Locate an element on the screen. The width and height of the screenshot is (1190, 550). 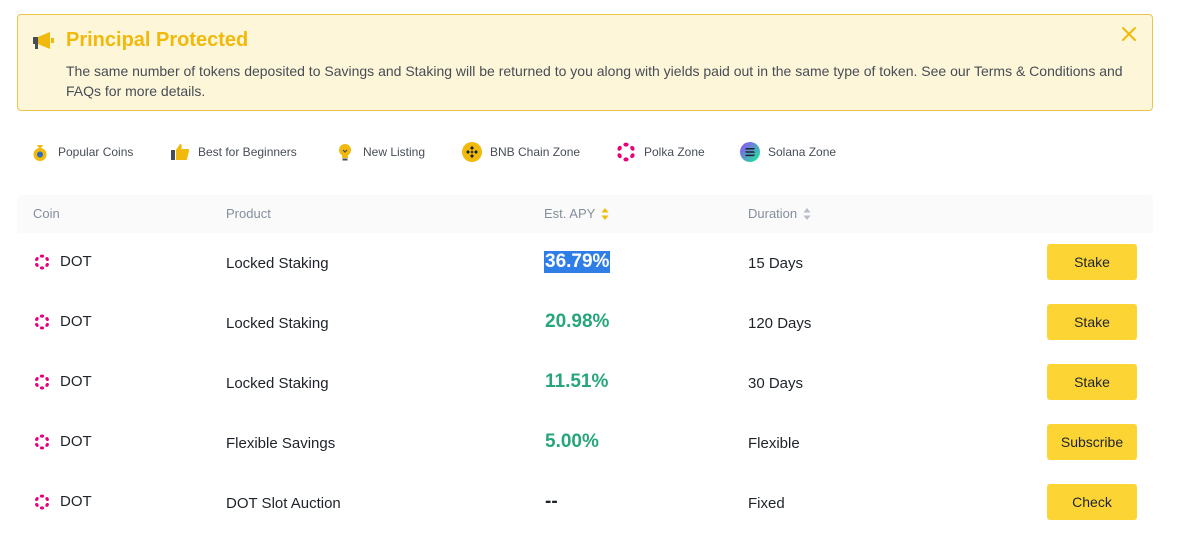
bnb-icon is located at coordinates (472, 152).